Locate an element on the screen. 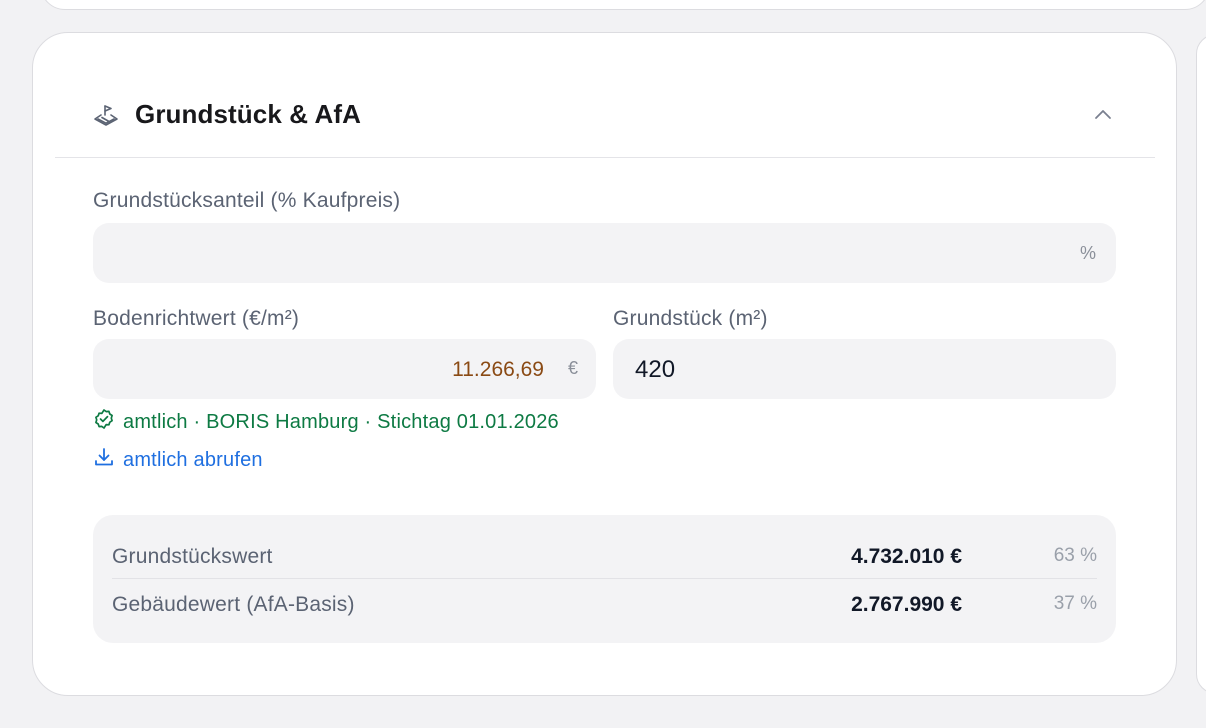  land-share-label: Grundstücksanteil (% Kaufpreis) is located at coordinates (247, 200).